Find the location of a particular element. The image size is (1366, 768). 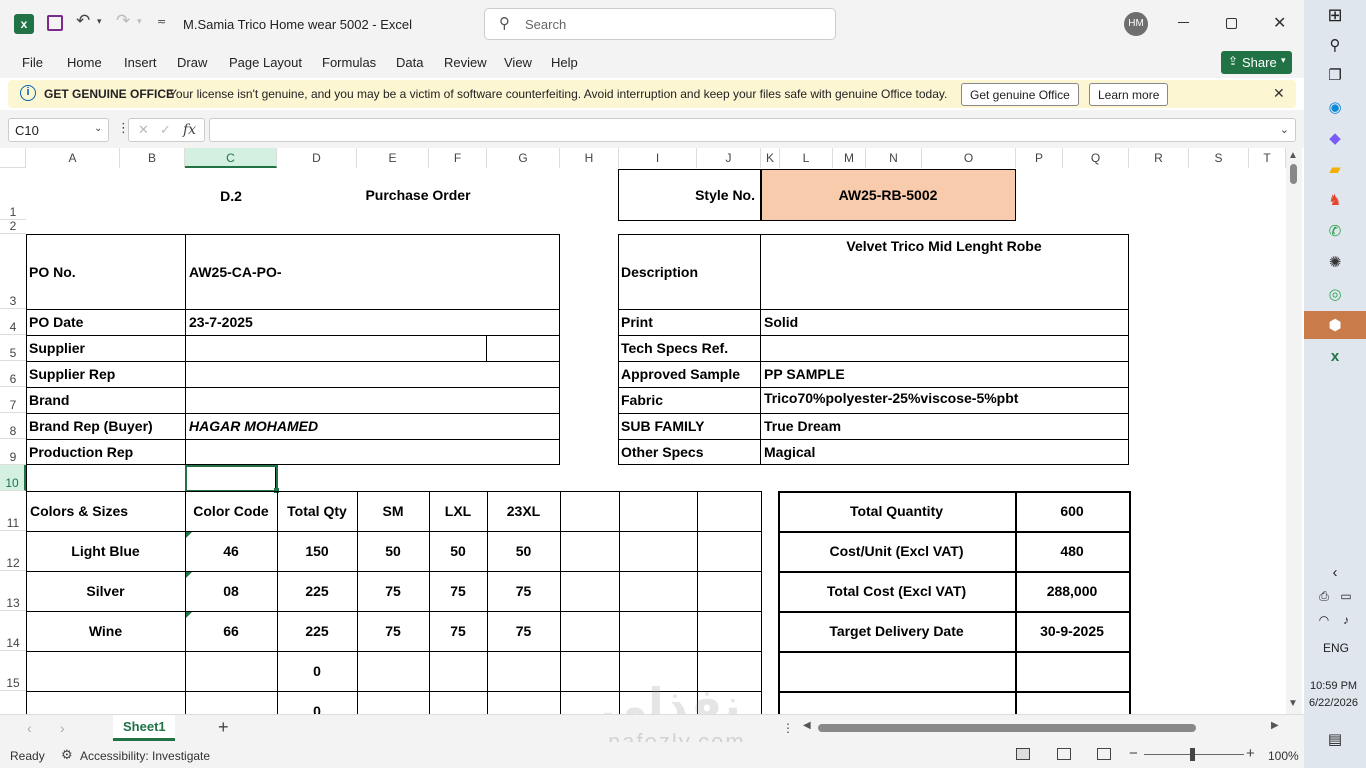

row-header-4: 4 is located at coordinates (13, 322).